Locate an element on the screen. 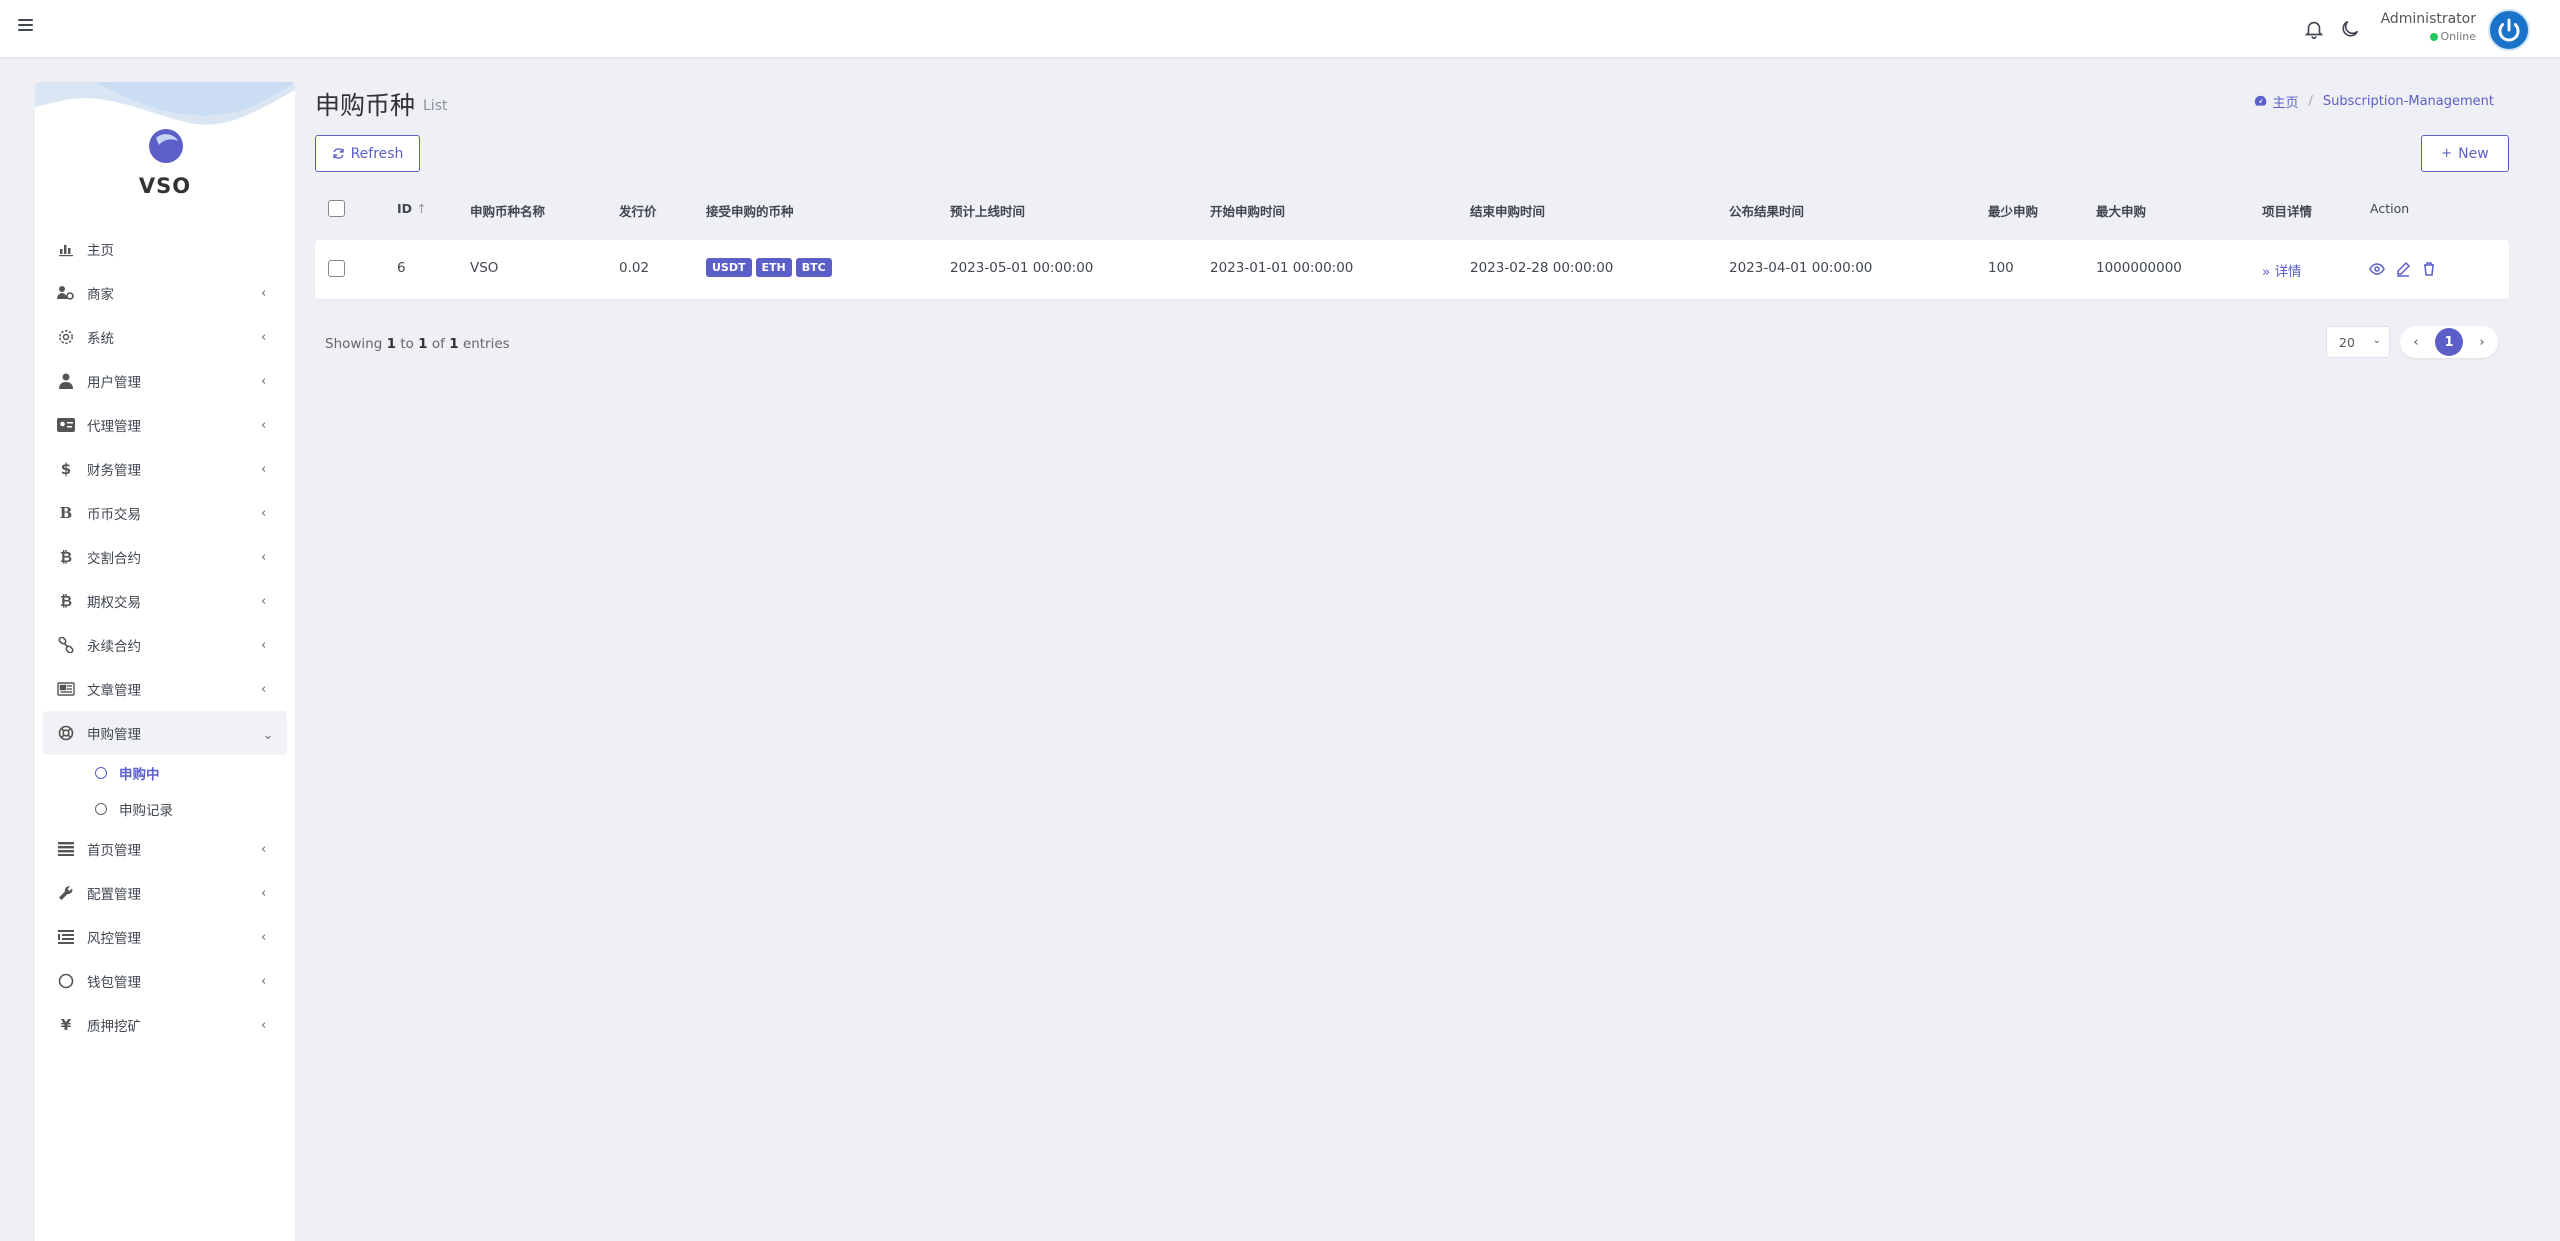  pagination: ‹ 1 › is located at coordinates (2449, 342).